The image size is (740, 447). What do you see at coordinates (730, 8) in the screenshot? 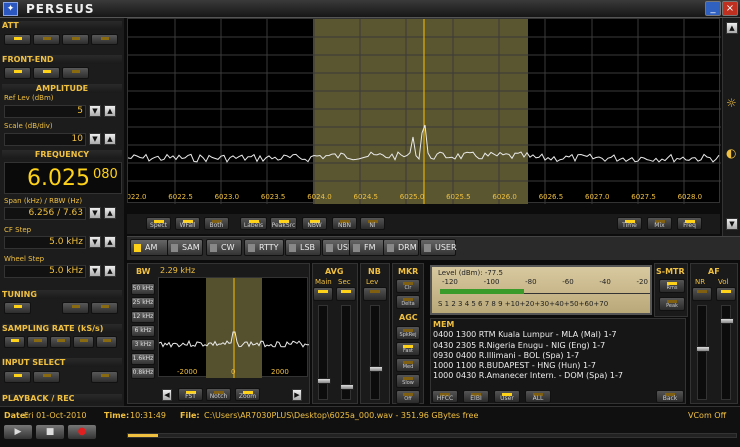
I see `close-button: ×` at bounding box center [730, 8].